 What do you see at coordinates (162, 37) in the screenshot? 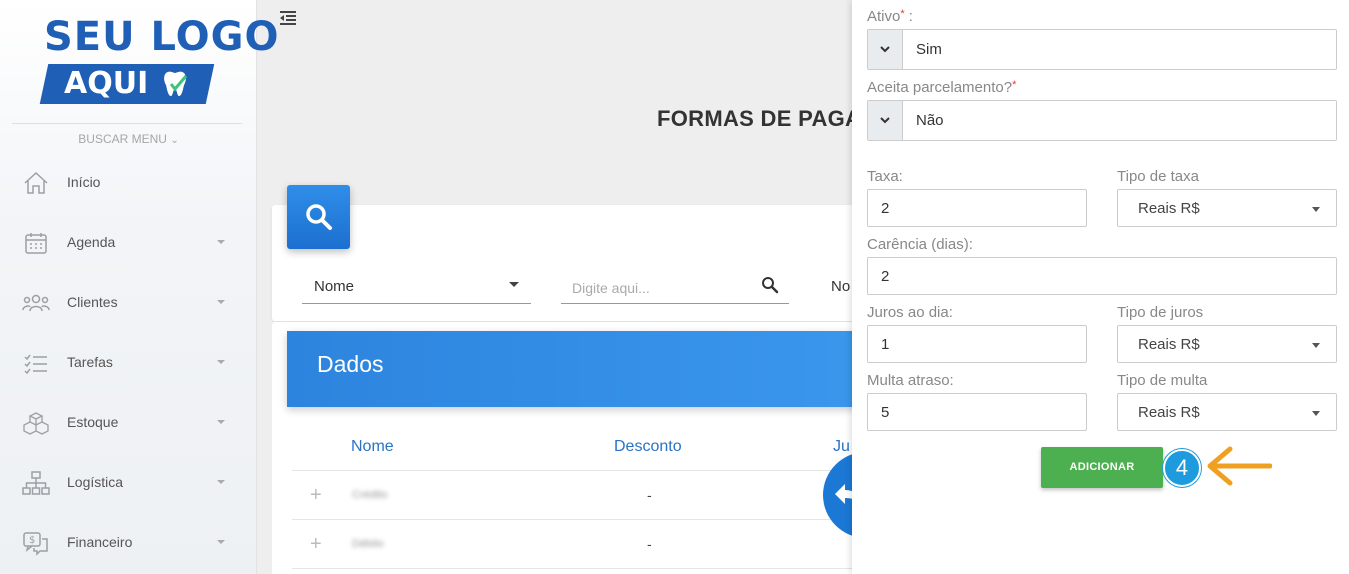
I see `logo-line1: SEU LOGO` at bounding box center [162, 37].